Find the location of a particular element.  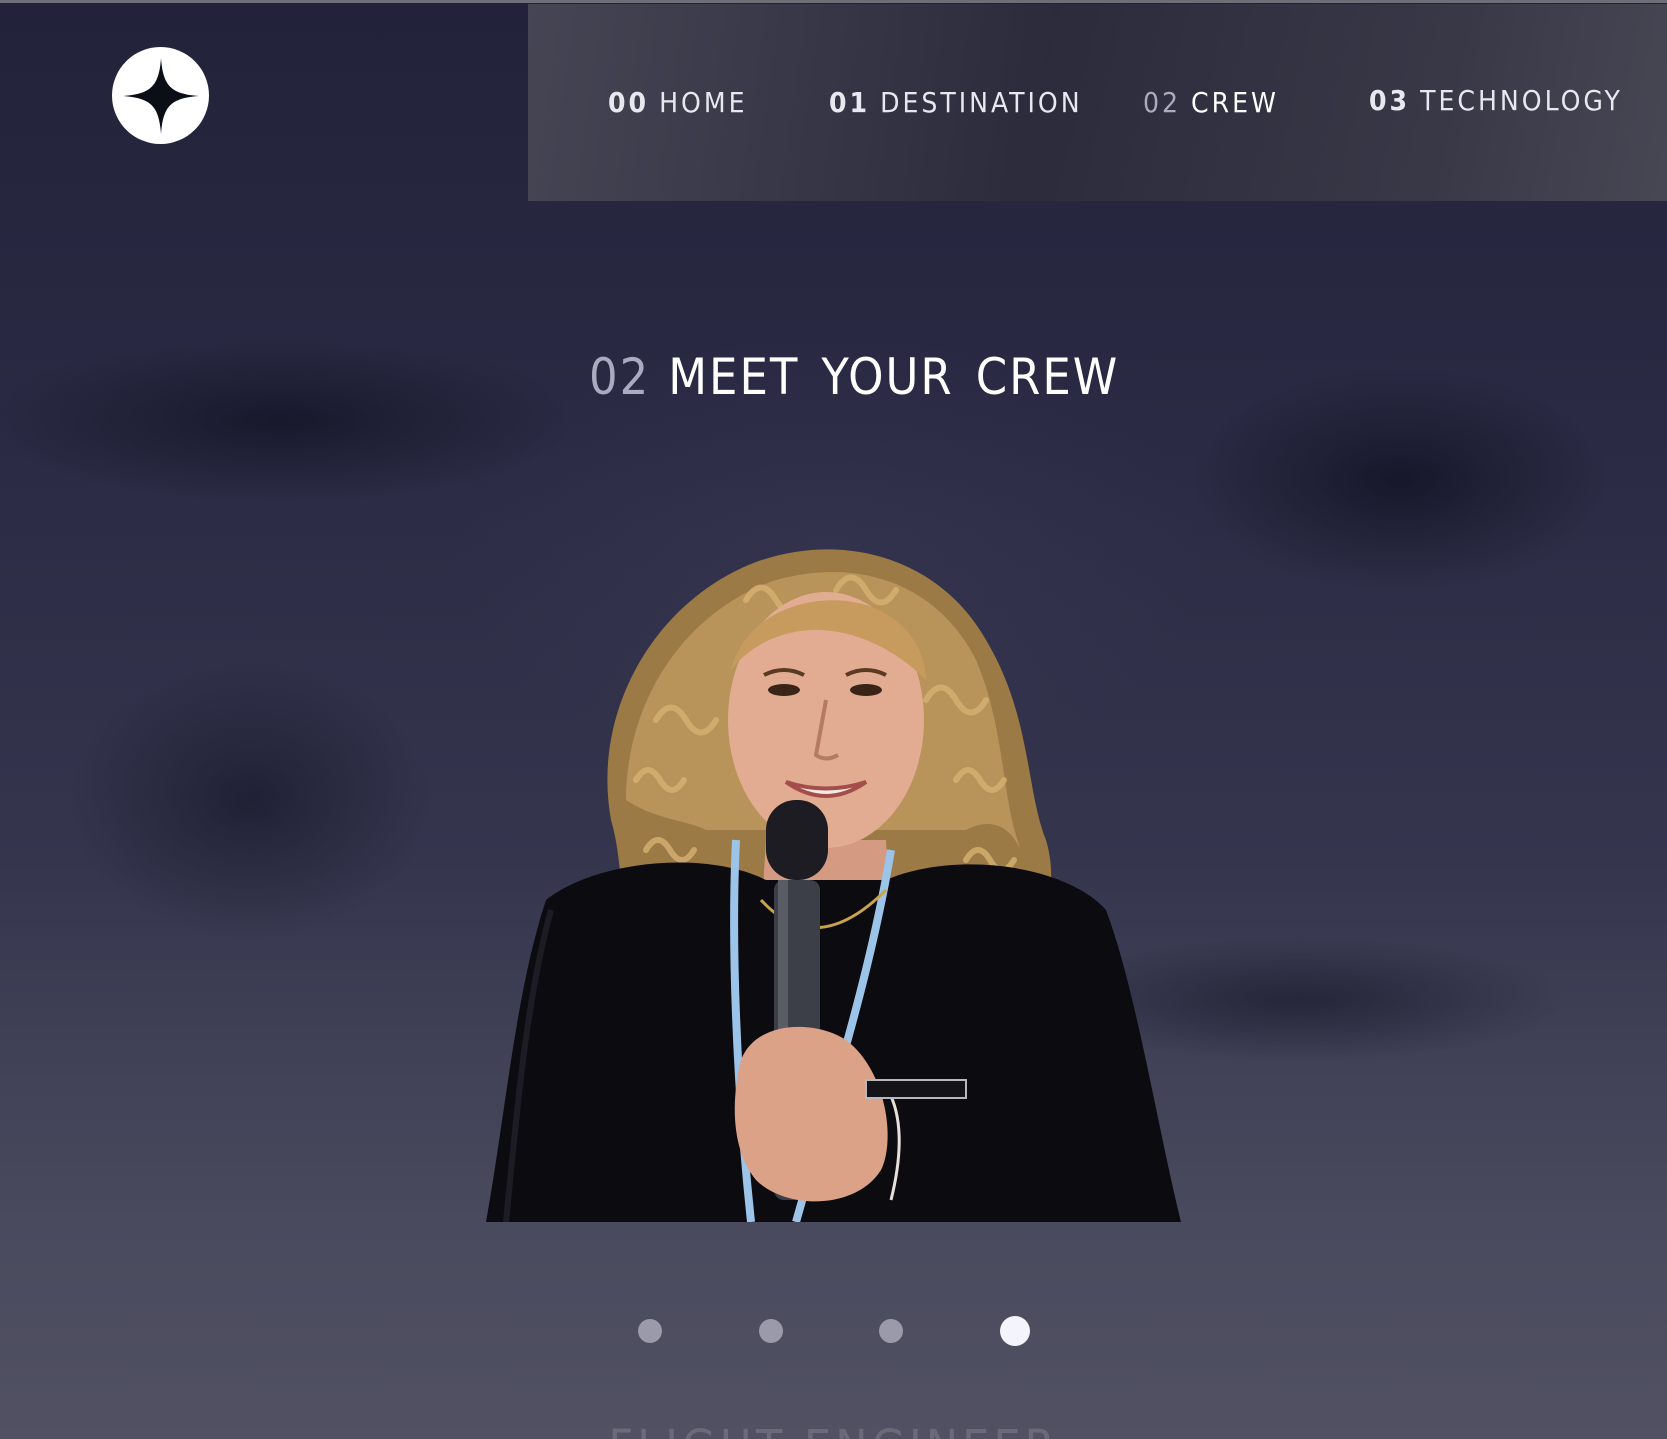

nav-item-number: 03 is located at coordinates (1390, 100).